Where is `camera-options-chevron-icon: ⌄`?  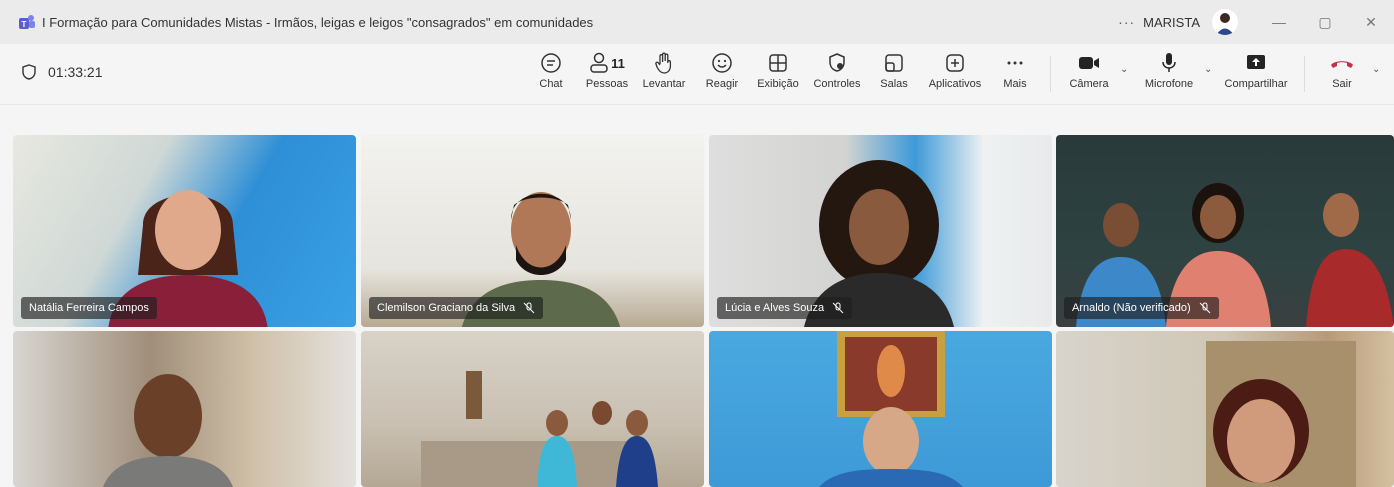
camera-options-chevron-icon: ⌄ is located at coordinates (1124, 69).